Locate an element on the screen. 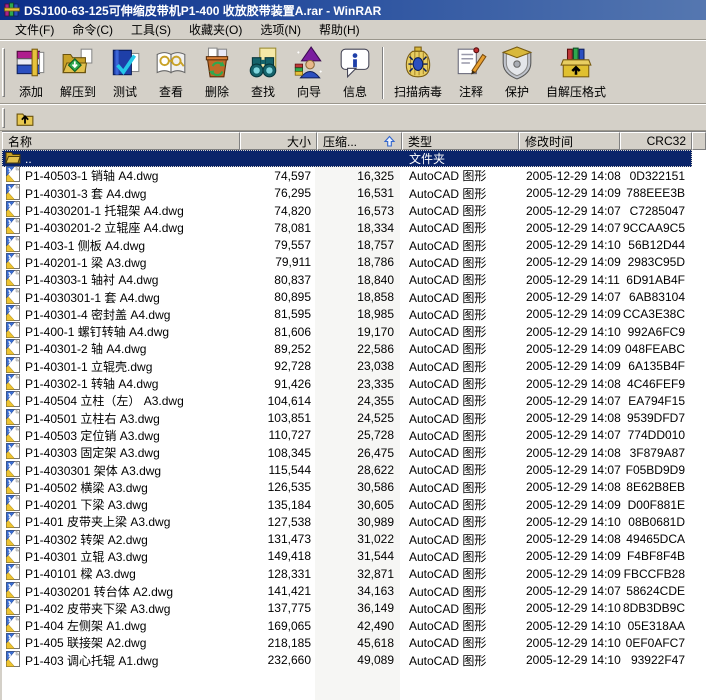 The width and height of the screenshot is (706, 700). cell-name: P1-4030301-1 套 A4.dwg is located at coordinates (121, 297).